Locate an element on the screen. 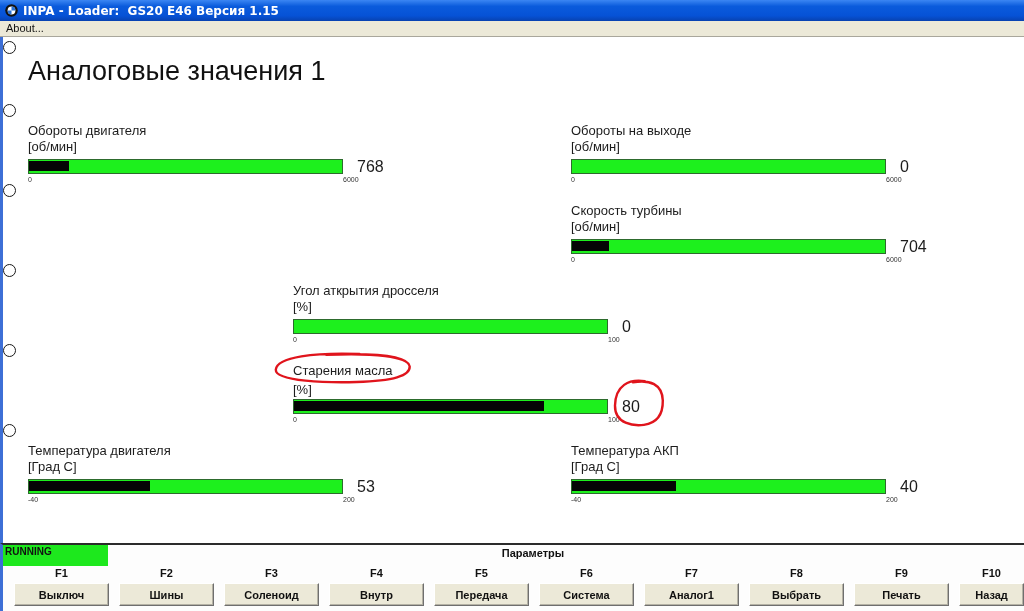 This screenshot has width=1024, height=611. gauge-value: 768 is located at coordinates (370, 166).